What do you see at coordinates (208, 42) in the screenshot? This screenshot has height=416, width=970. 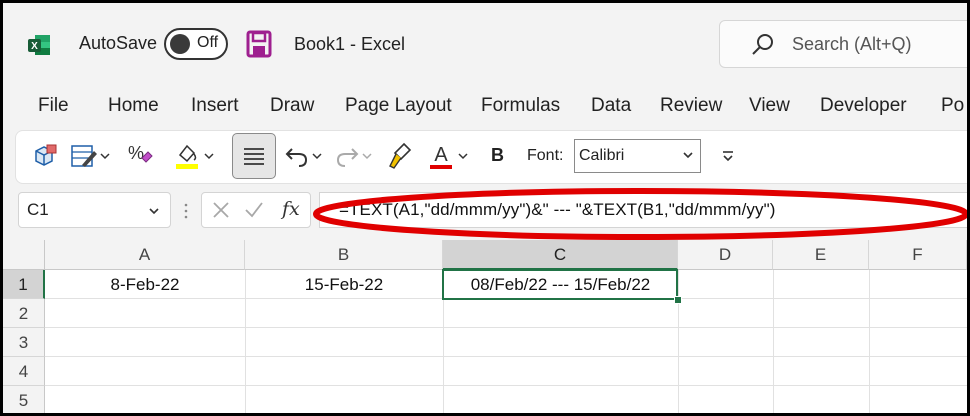 I see `autosave-state: Off` at bounding box center [208, 42].